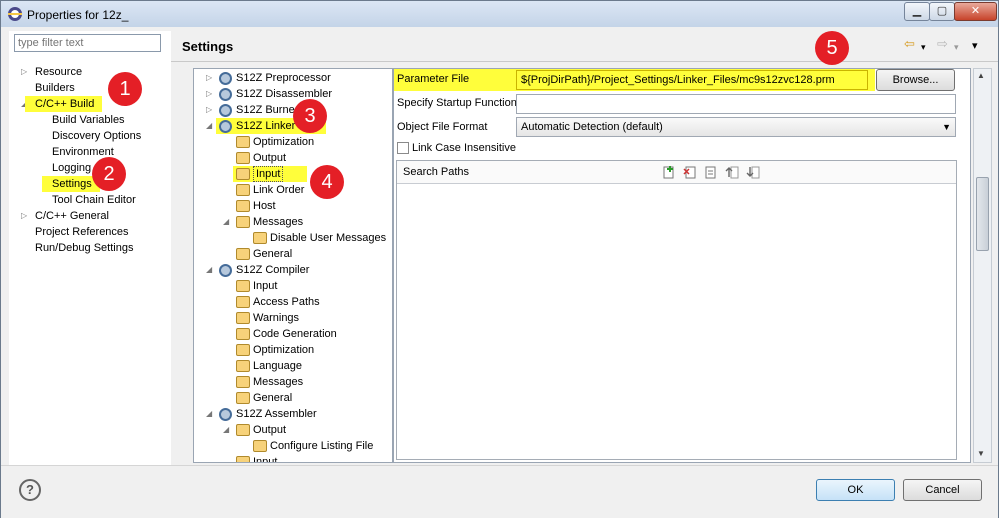  I want to click on back-arrow-icon: ⇦, so click(909, 44).